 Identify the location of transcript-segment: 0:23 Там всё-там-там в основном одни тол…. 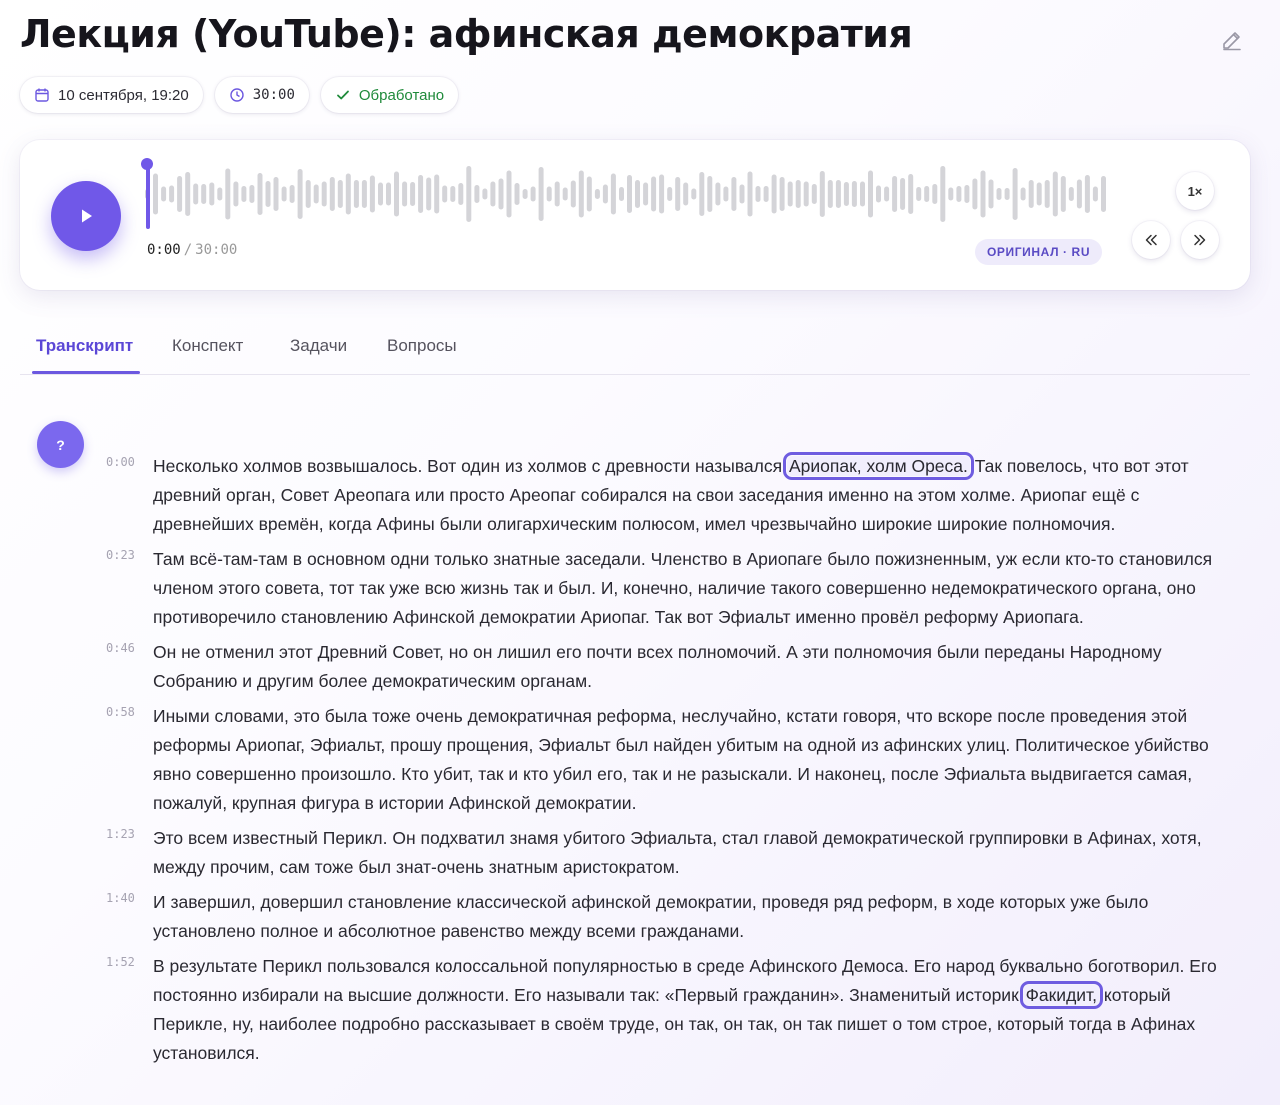
(640, 588).